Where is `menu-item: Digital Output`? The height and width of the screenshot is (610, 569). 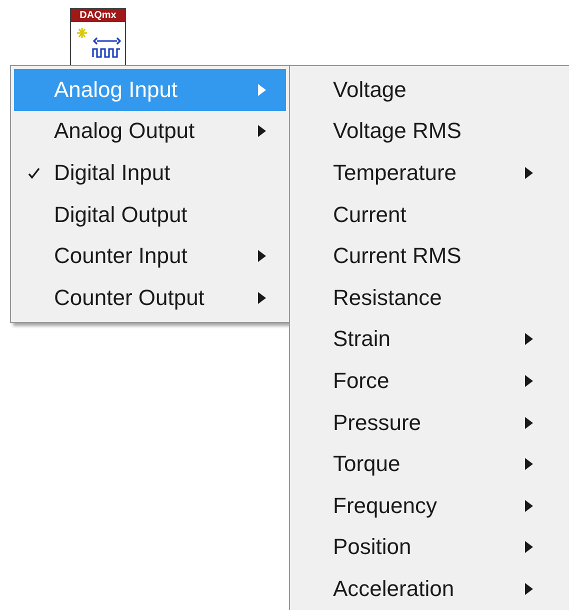 menu-item: Digital Output is located at coordinates (150, 215).